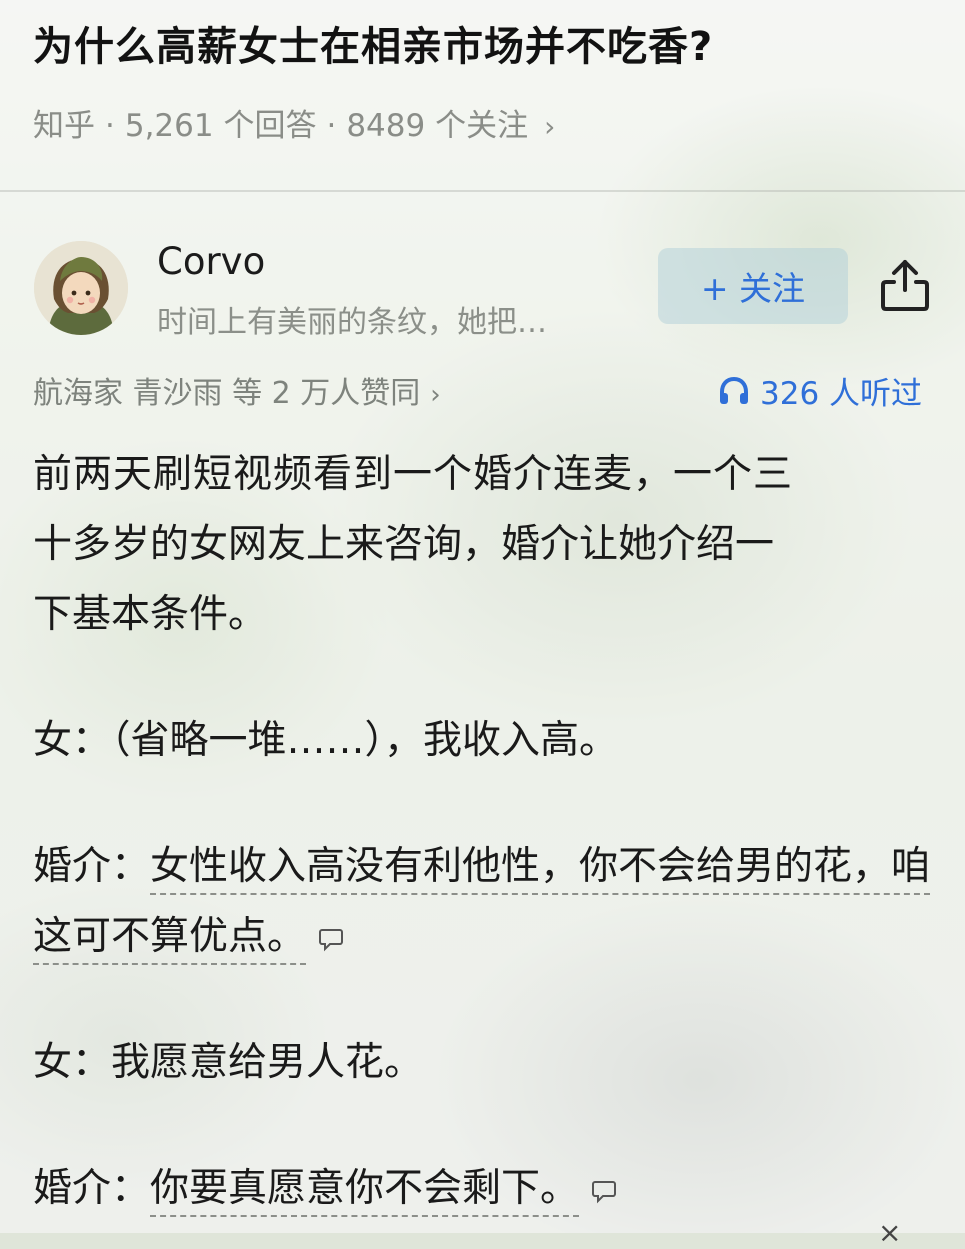 The height and width of the screenshot is (1249, 965). What do you see at coordinates (905, 285) in the screenshot?
I see `share-icon` at bounding box center [905, 285].